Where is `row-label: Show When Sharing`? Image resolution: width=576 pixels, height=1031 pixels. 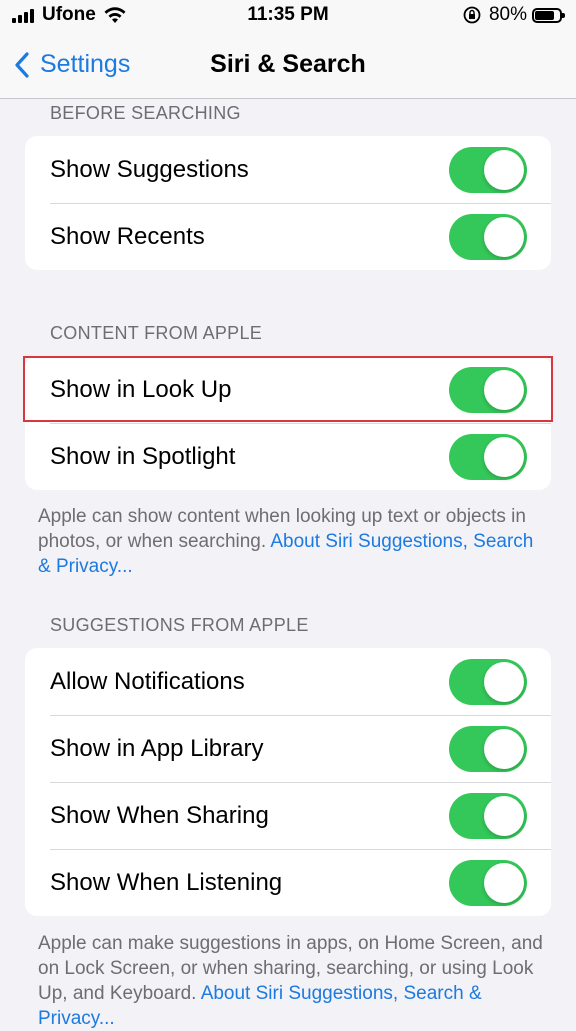 row-label: Show When Sharing is located at coordinates (159, 815).